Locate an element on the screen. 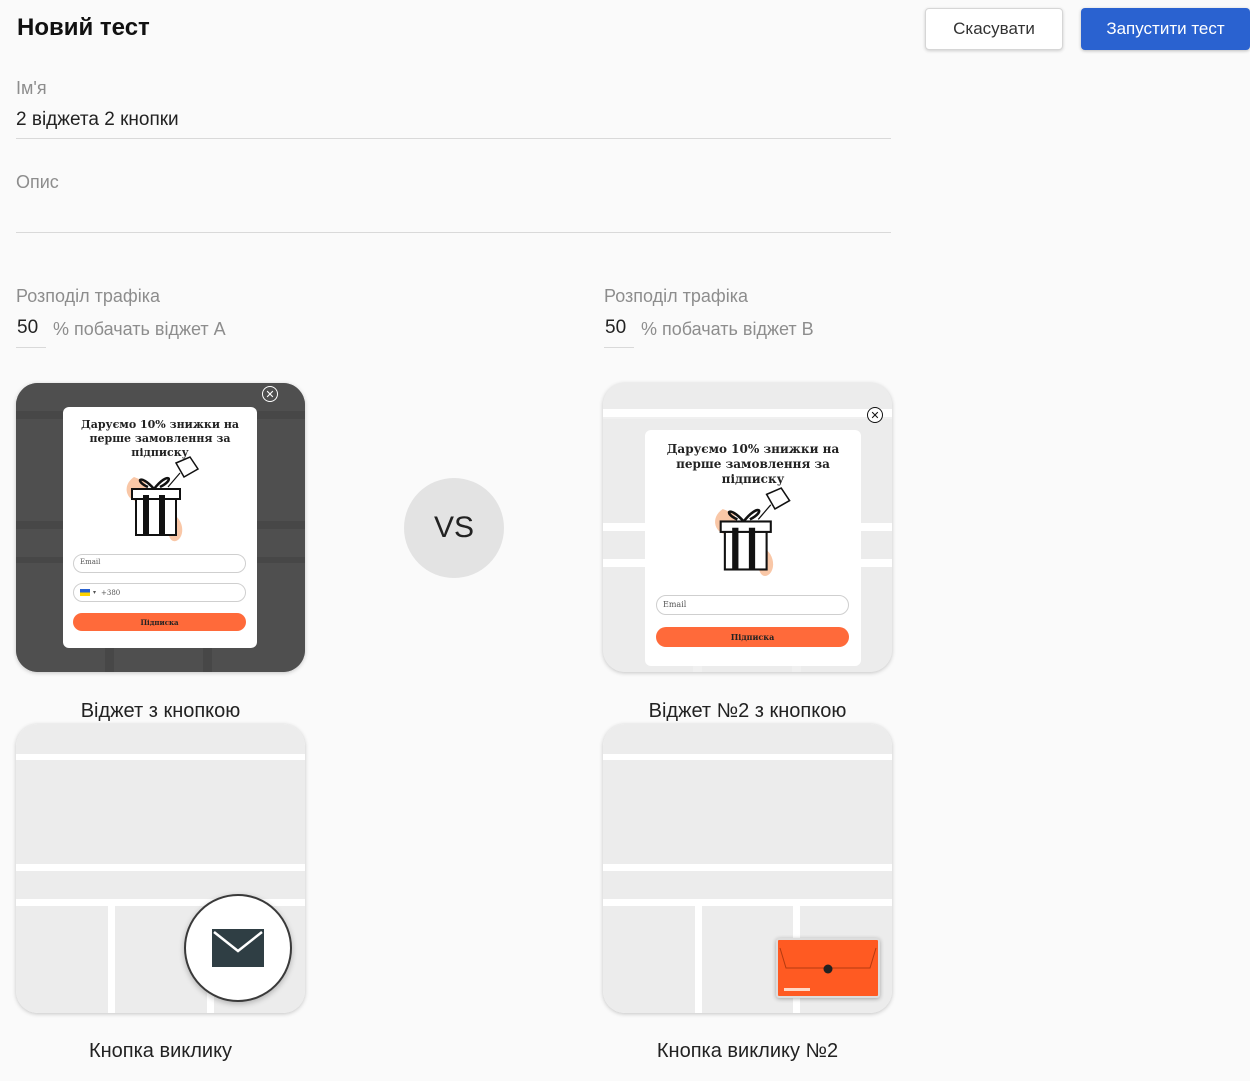  orange-envelope-icon is located at coordinates (828, 969).